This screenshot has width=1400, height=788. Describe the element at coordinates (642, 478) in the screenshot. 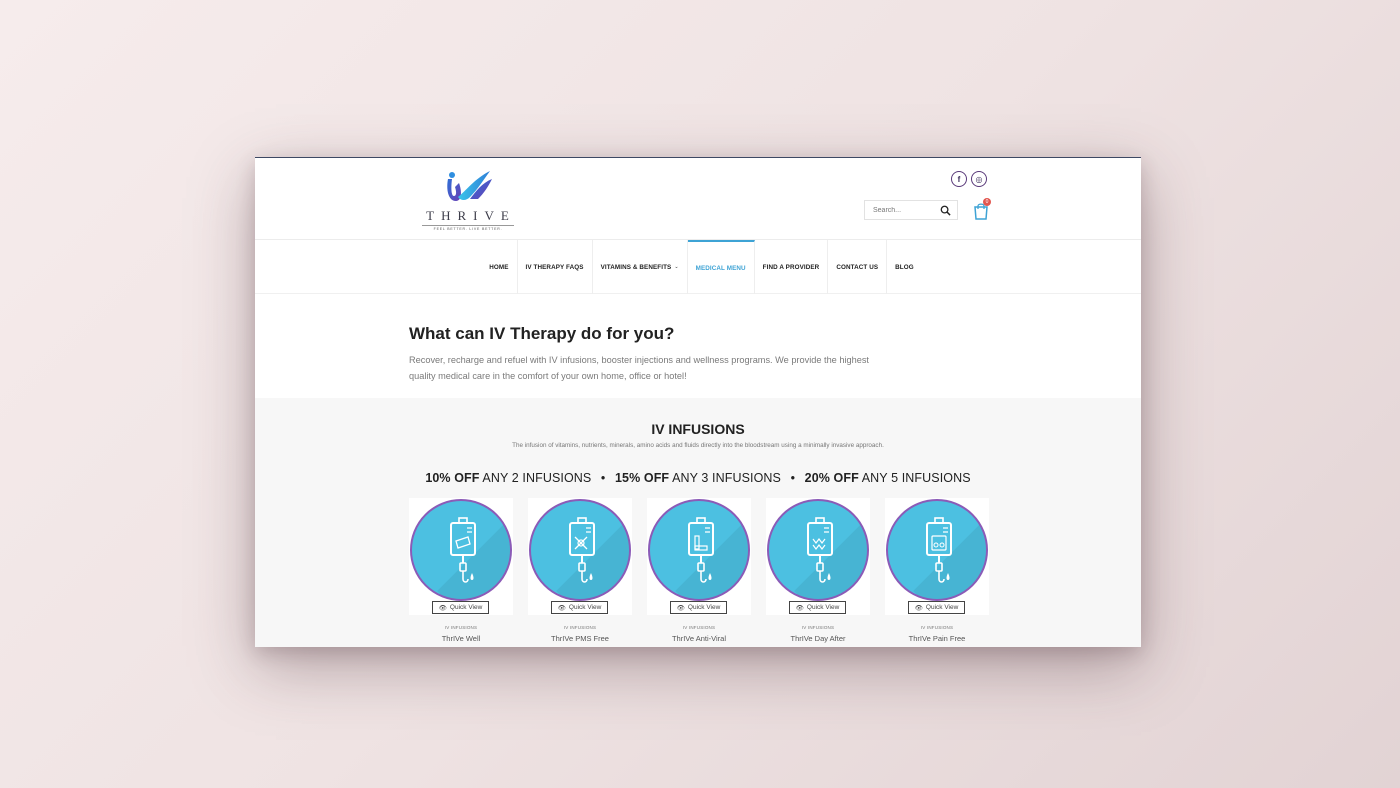

I see `offer-2-percent: 15% OFF` at that location.